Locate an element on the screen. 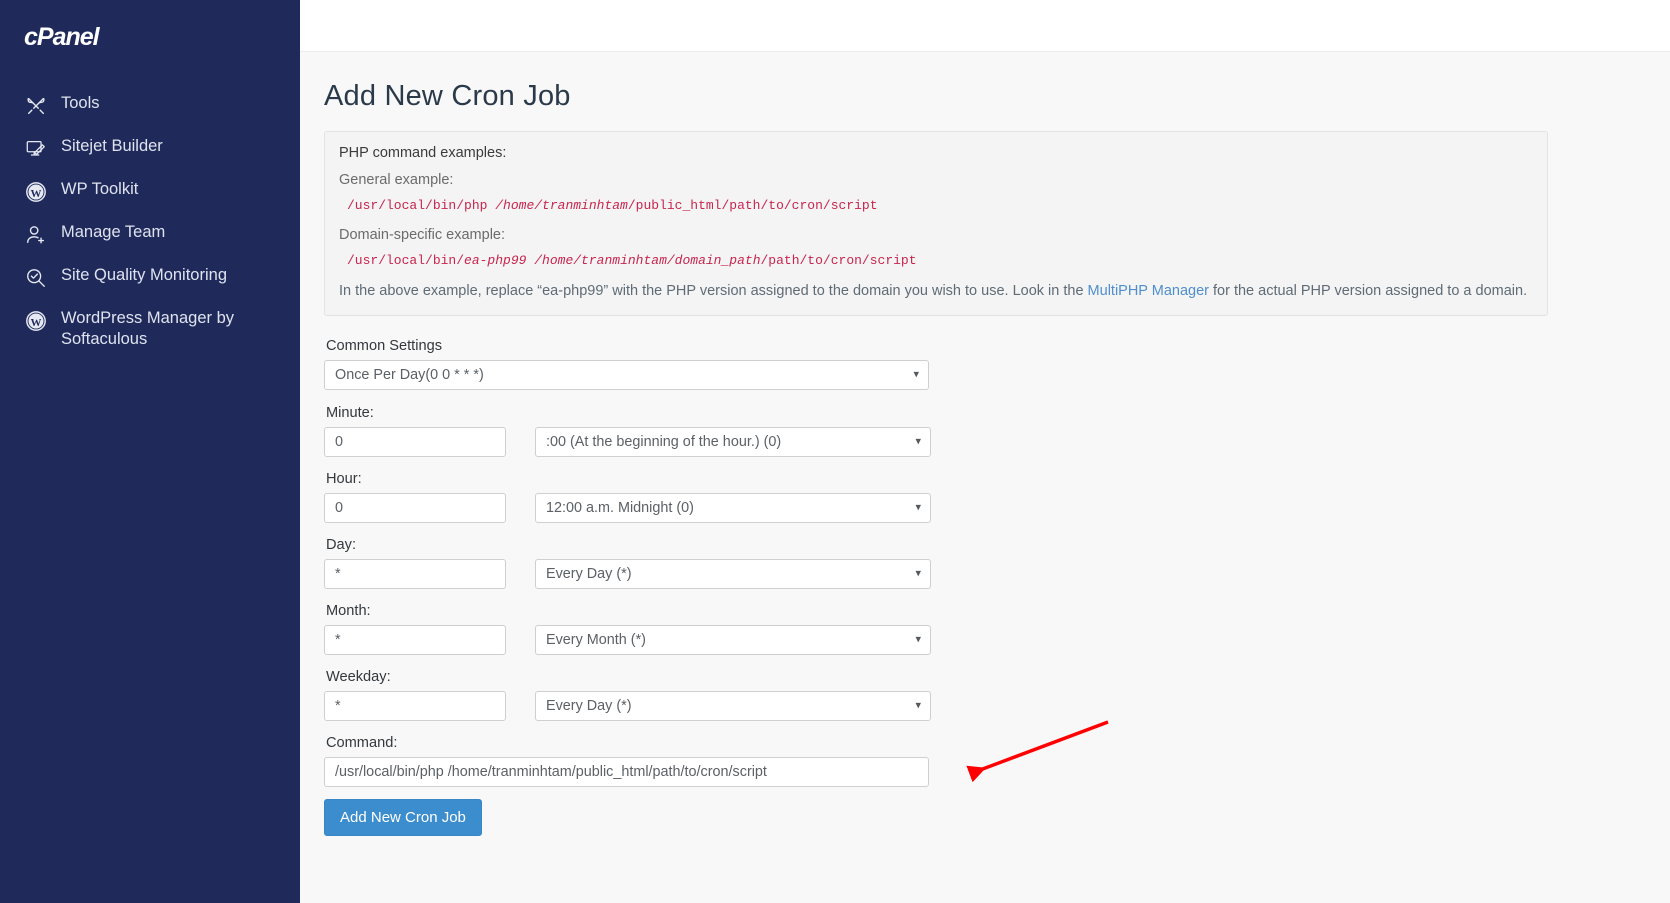 The height and width of the screenshot is (903, 1670). common-settings-select: Once Per Day(0 0 * * *) is located at coordinates (626, 375).